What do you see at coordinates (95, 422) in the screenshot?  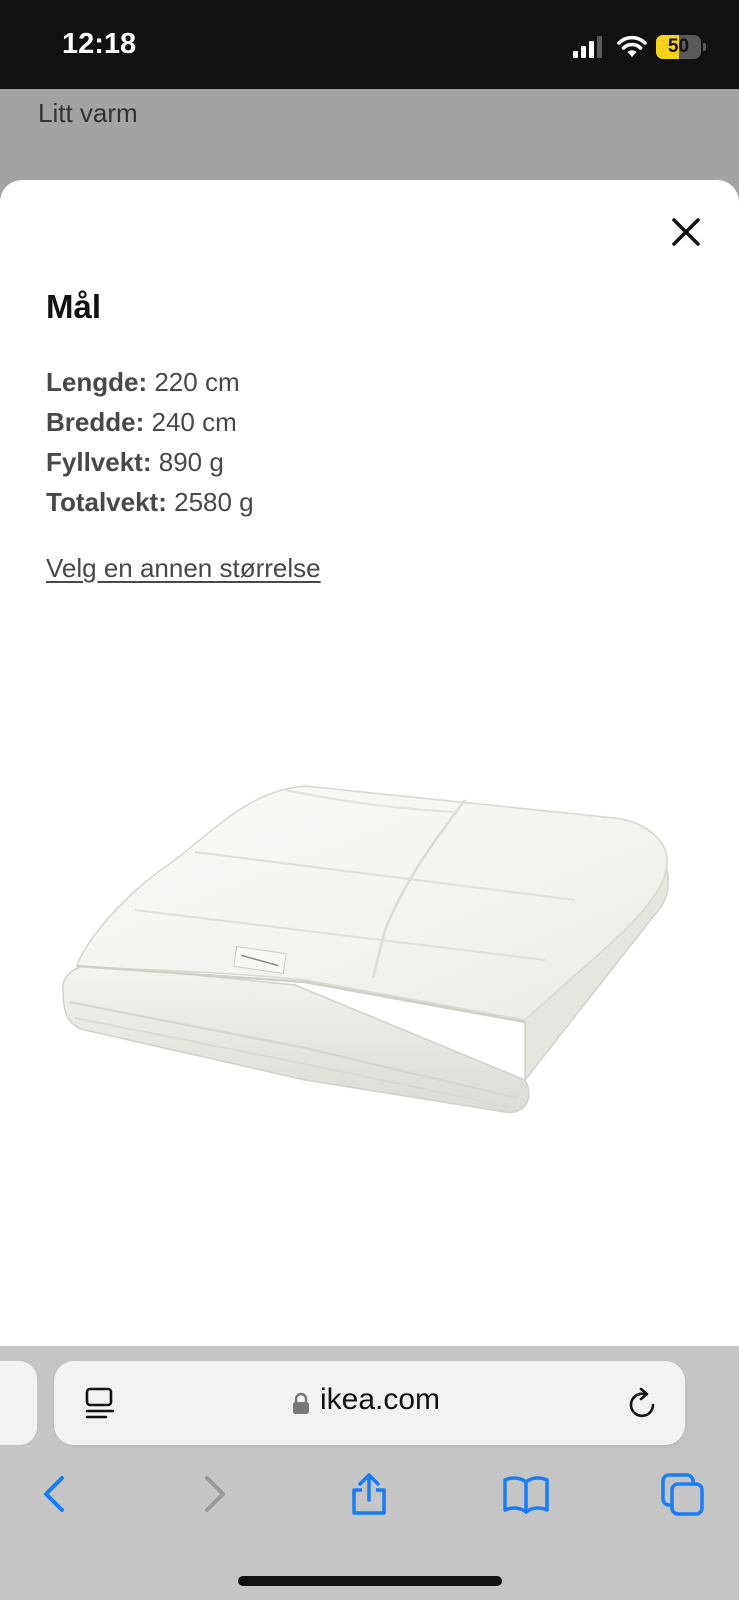 I see `spec-label: Bredde:` at bounding box center [95, 422].